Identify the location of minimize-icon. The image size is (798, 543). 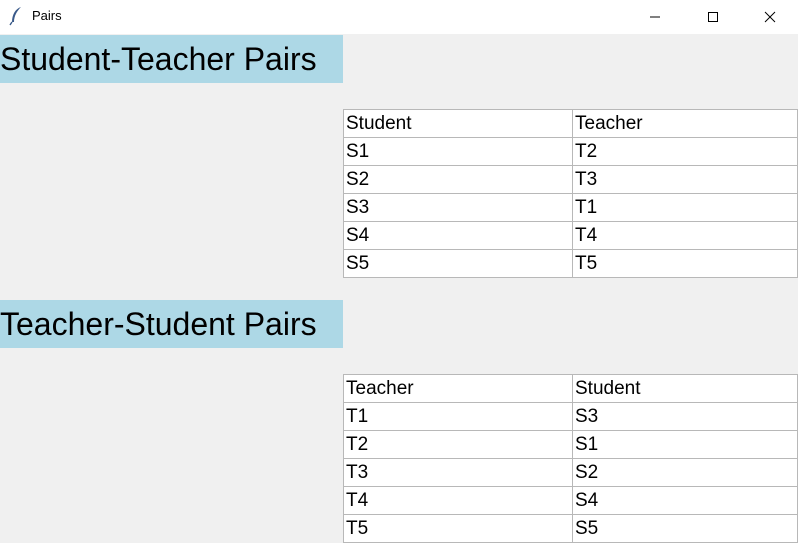
(655, 17).